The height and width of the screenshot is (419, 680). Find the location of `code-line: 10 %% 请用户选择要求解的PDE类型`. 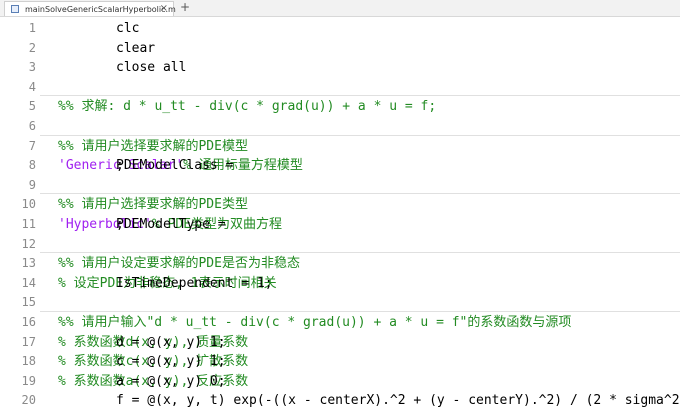

code-line: 10 %% 请用户选择要求解的PDE类型 is located at coordinates (340, 204).